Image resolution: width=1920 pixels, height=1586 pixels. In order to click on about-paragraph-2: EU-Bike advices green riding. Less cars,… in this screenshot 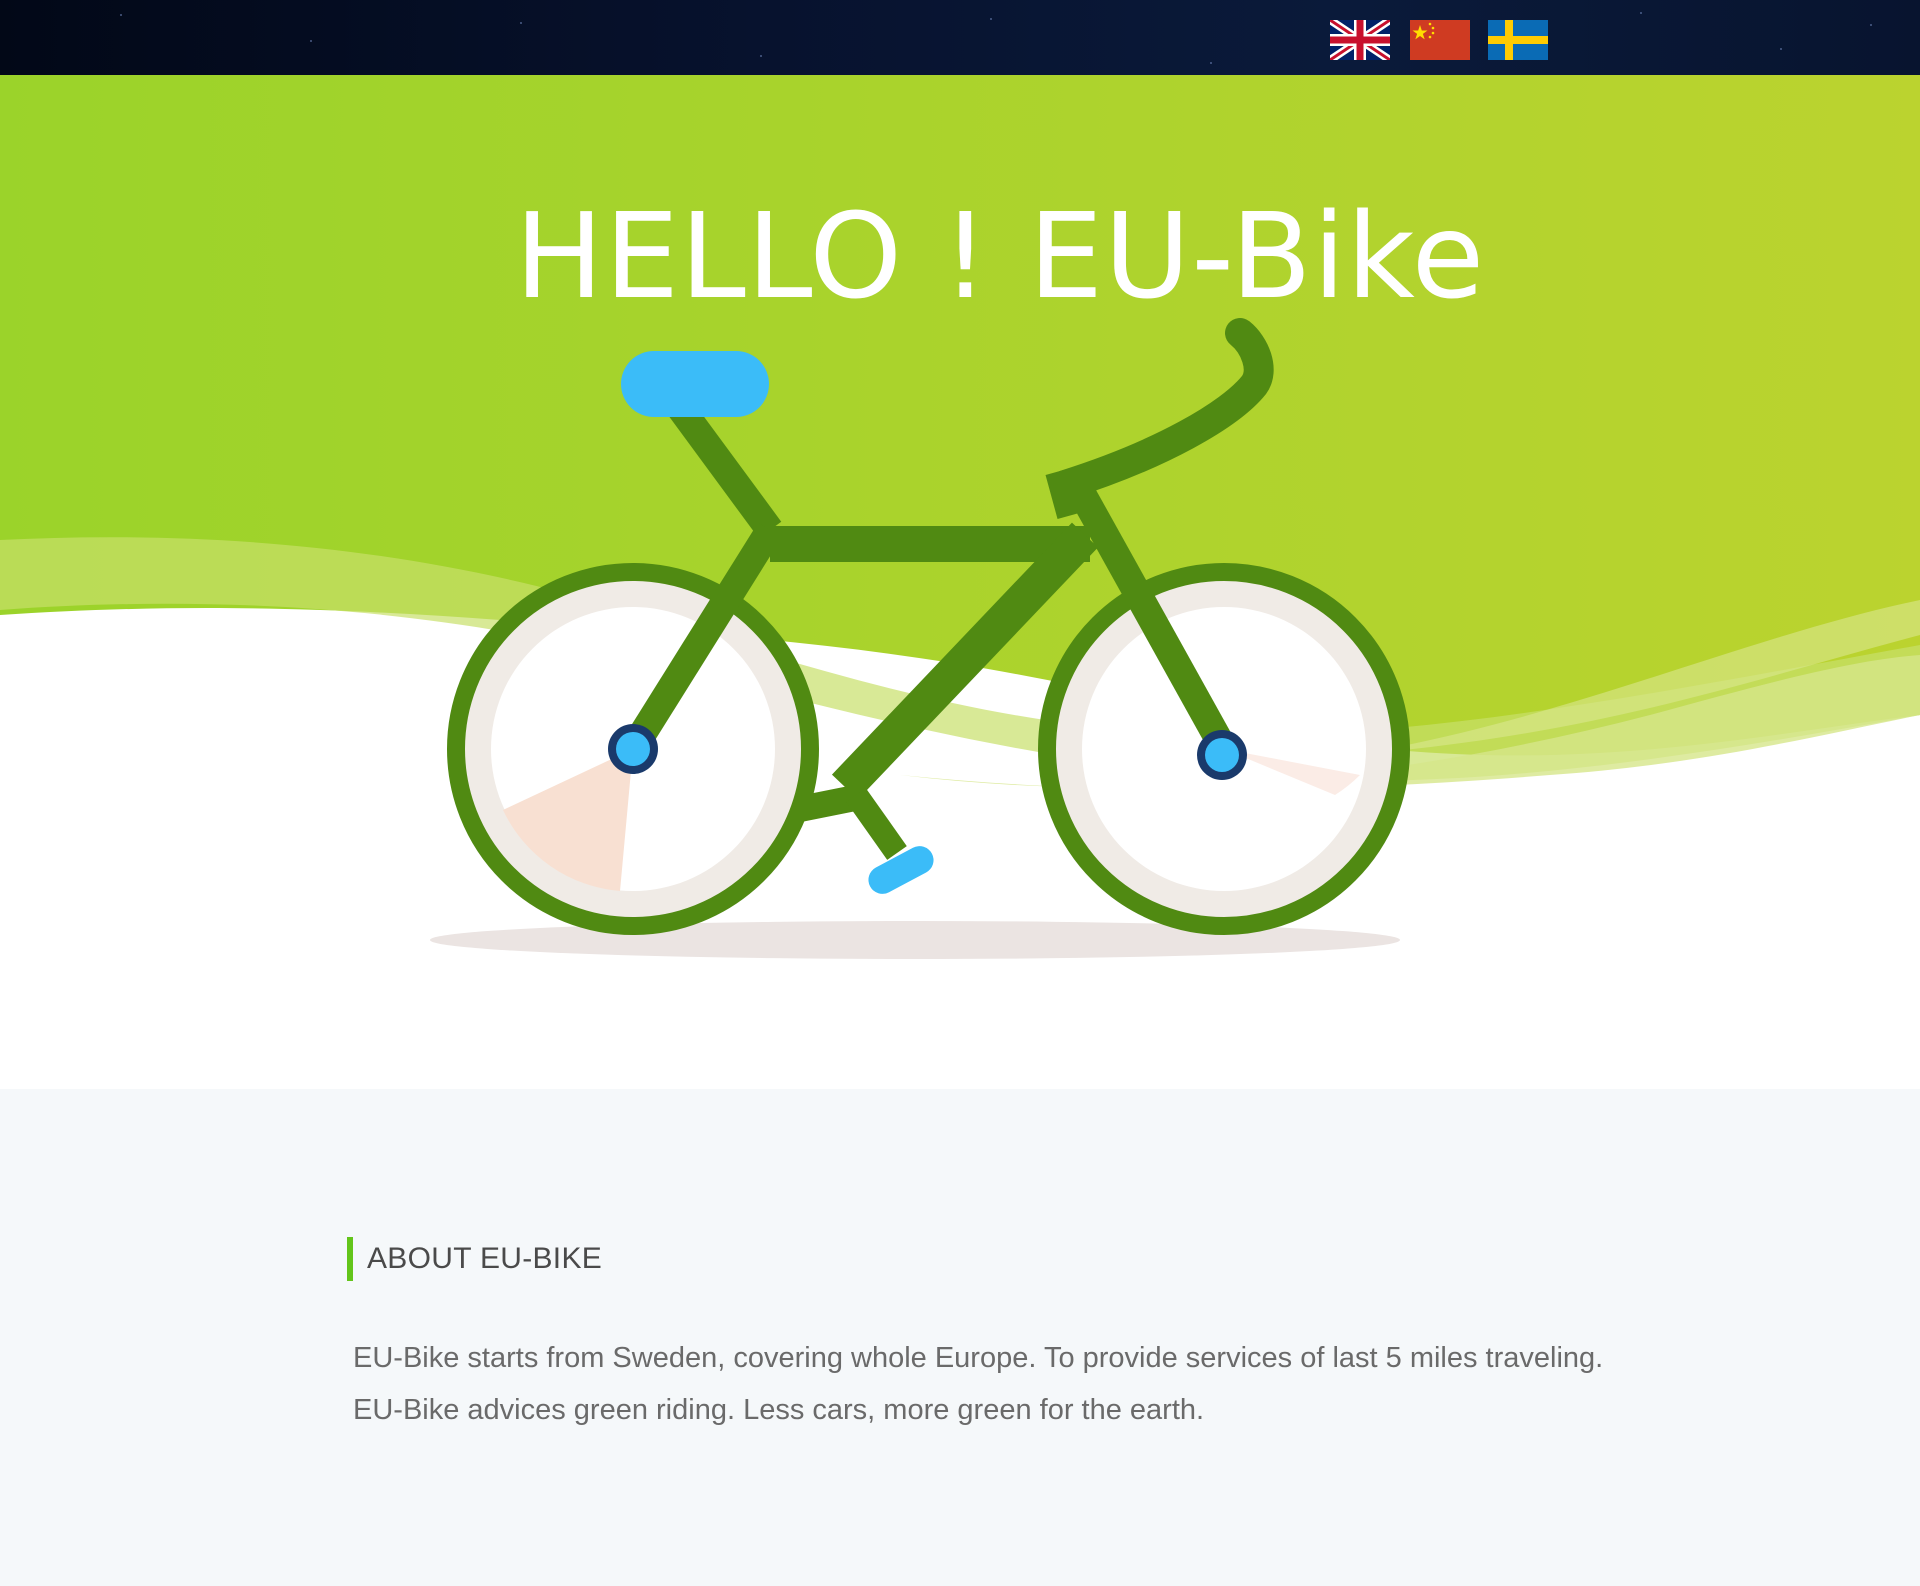, I will do `click(779, 1410)`.